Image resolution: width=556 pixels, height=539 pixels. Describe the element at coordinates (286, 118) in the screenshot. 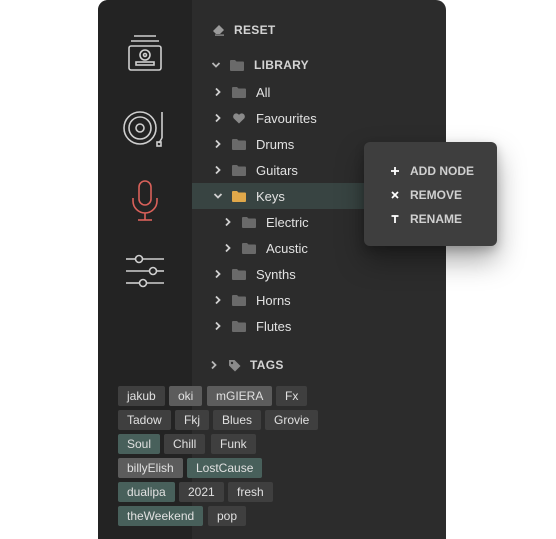

I see `tree-item-label: Favourites` at that location.